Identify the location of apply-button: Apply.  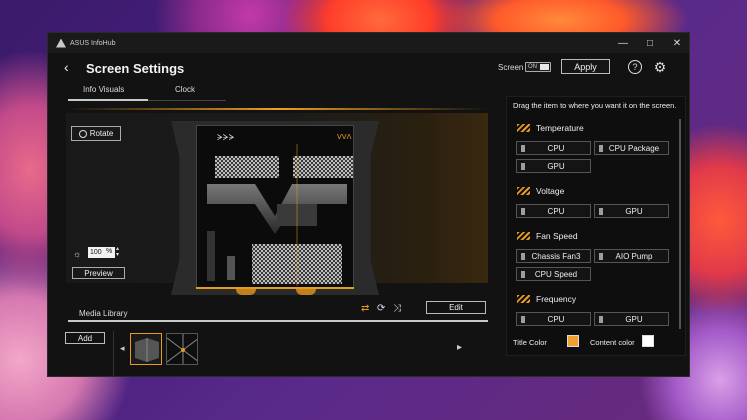
(585, 66).